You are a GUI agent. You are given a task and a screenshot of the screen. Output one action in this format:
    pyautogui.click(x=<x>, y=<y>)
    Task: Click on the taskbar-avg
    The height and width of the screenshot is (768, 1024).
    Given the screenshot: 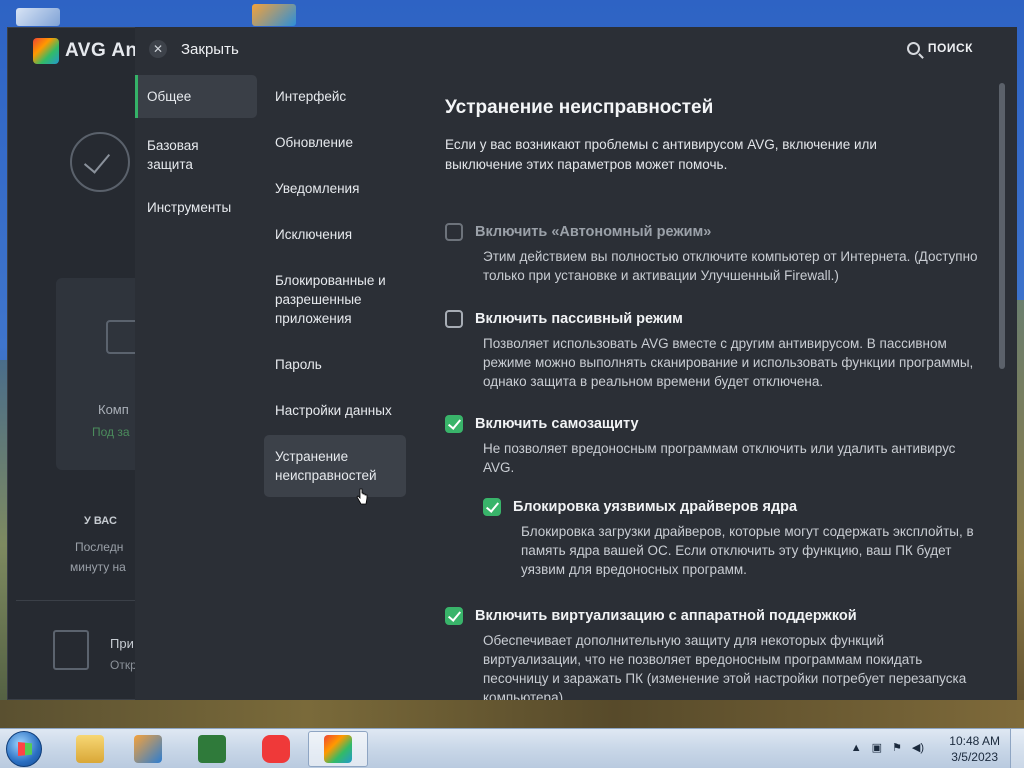 What is the action you would take?
    pyautogui.click(x=338, y=749)
    